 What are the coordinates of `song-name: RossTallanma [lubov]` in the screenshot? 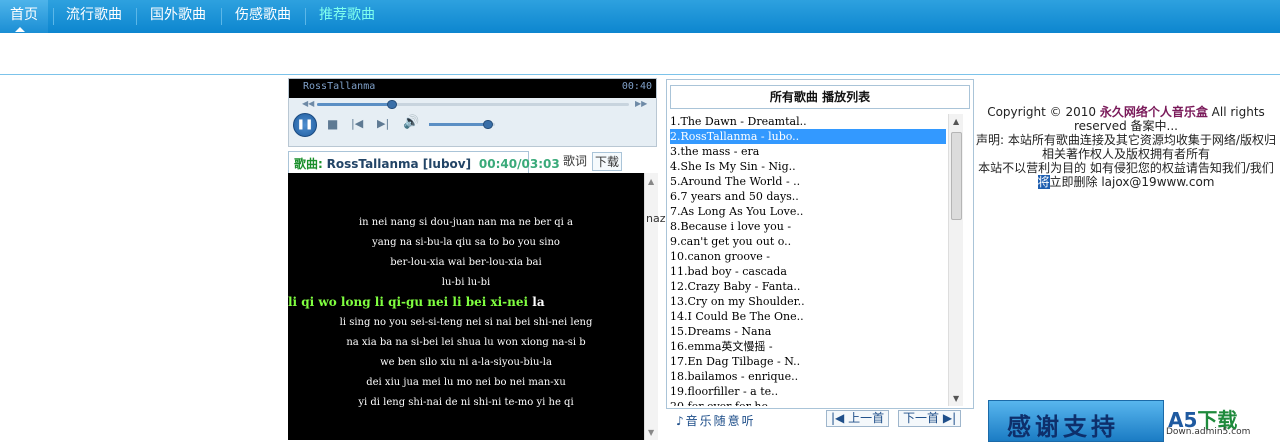 It's located at (399, 164).